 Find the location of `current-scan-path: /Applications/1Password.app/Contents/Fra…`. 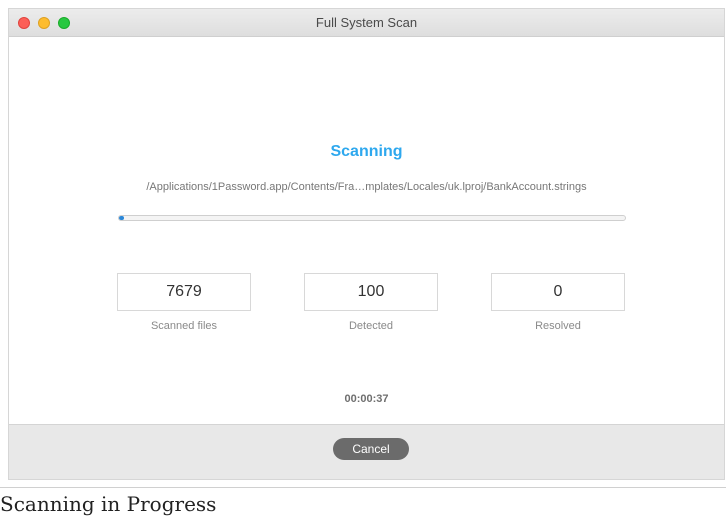

current-scan-path: /Applications/1Password.app/Contents/Fra… is located at coordinates (366, 187).